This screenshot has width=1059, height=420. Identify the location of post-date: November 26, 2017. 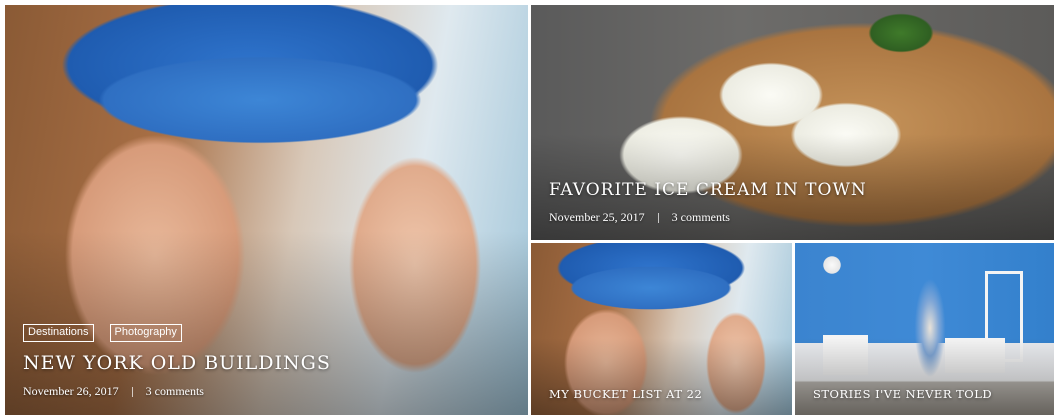
(71, 391).